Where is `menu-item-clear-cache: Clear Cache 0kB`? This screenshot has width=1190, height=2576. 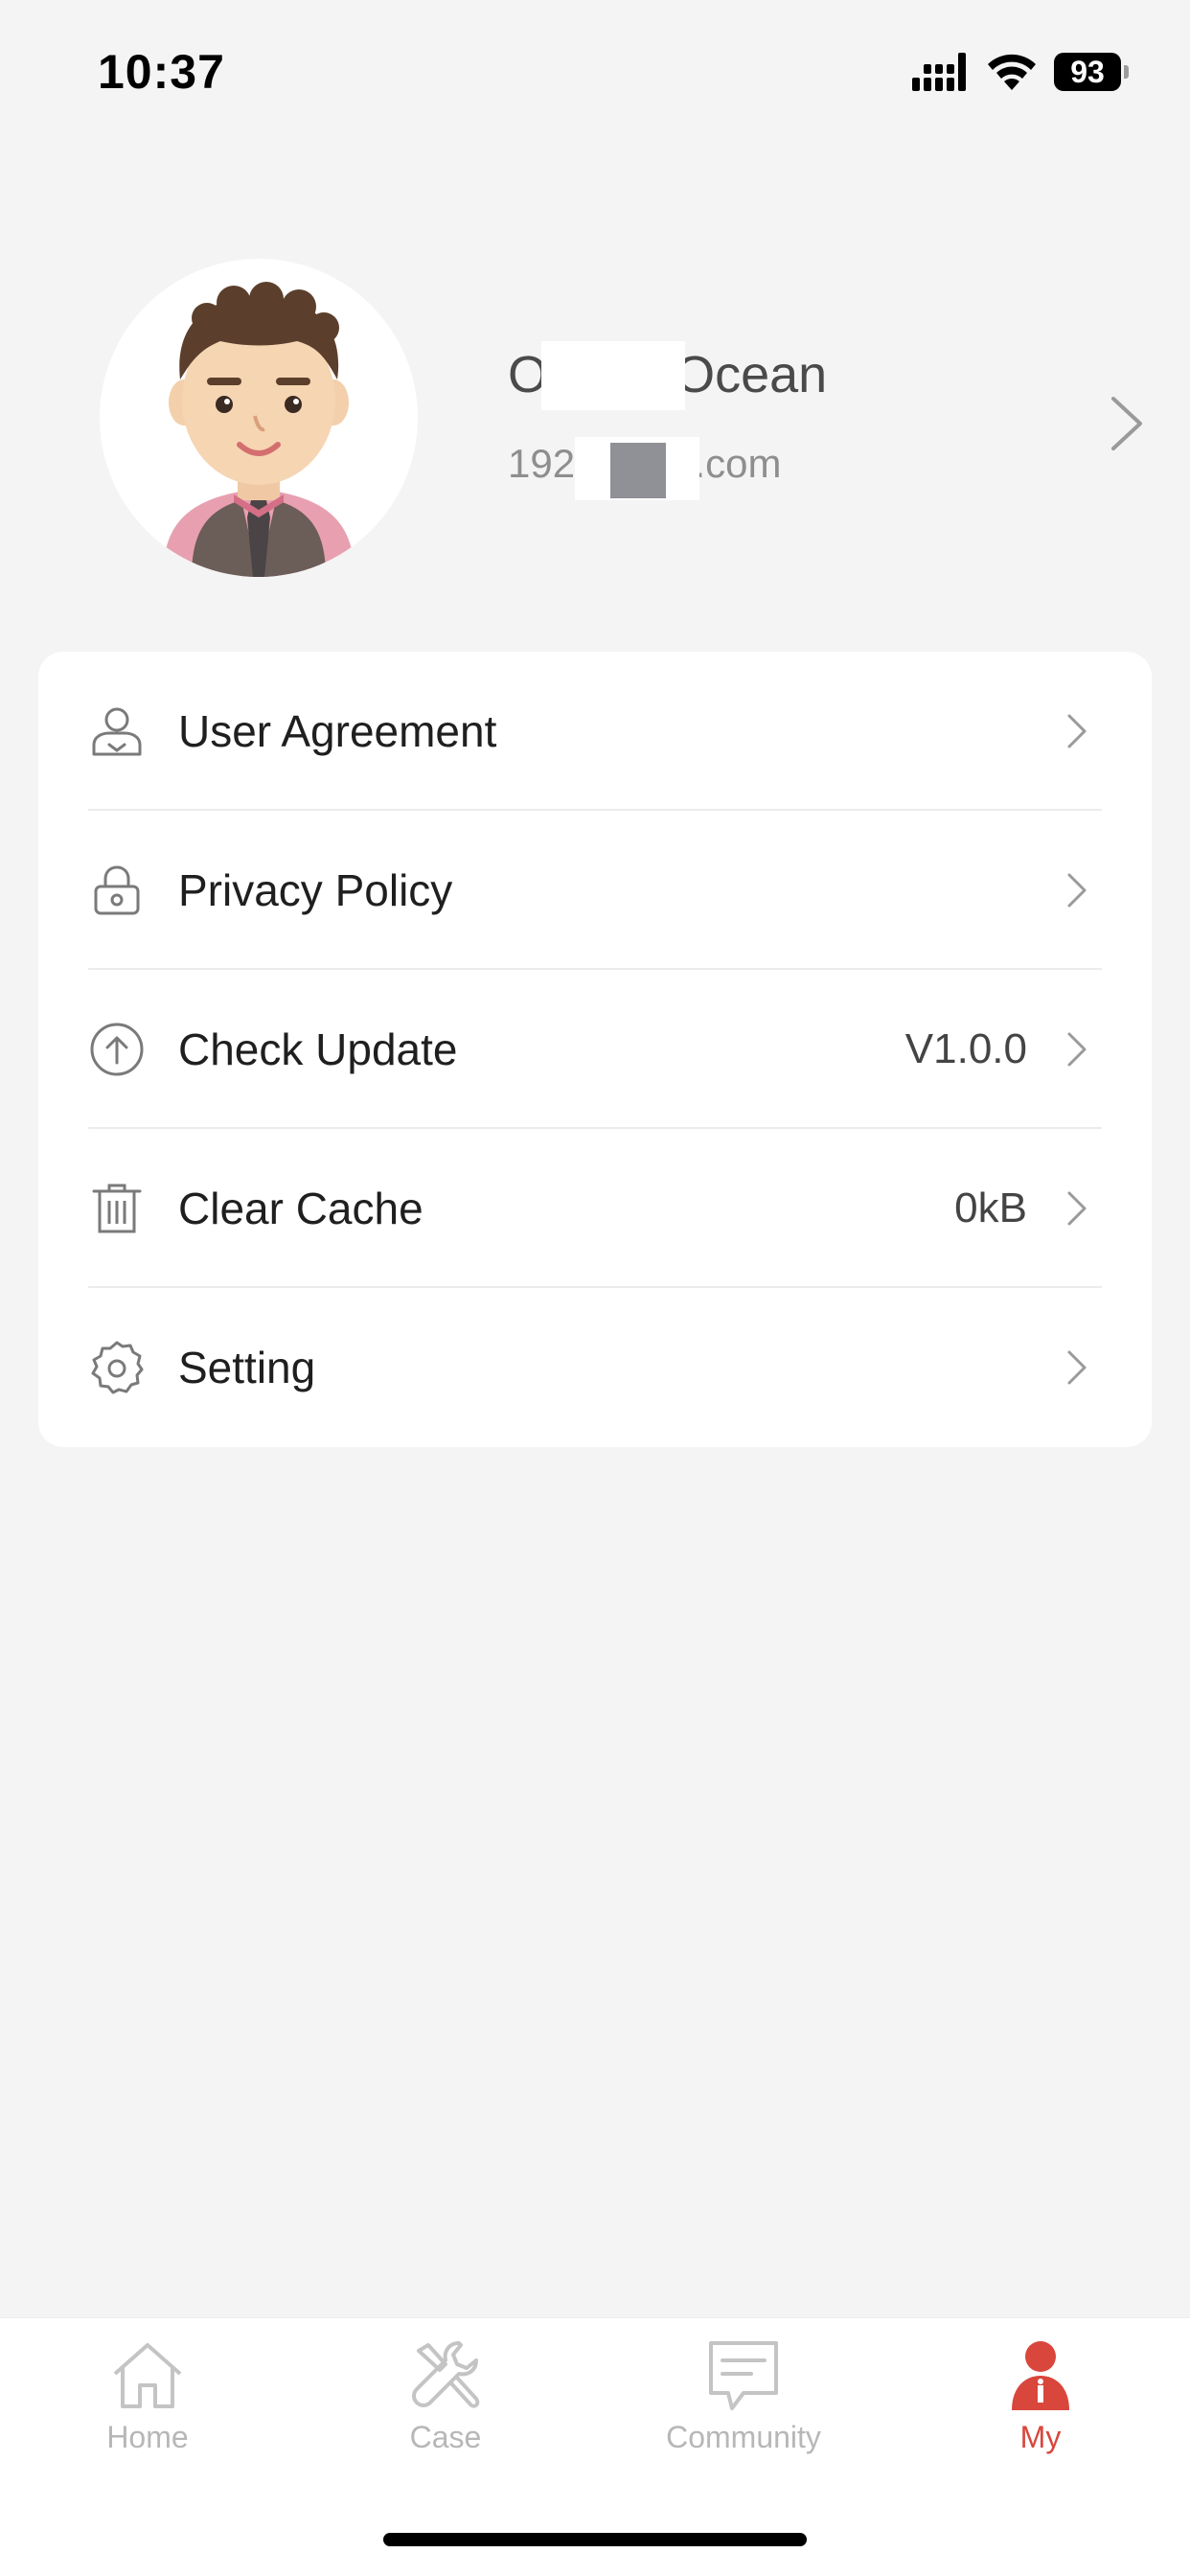 menu-item-clear-cache: Clear Cache 0kB is located at coordinates (595, 1208).